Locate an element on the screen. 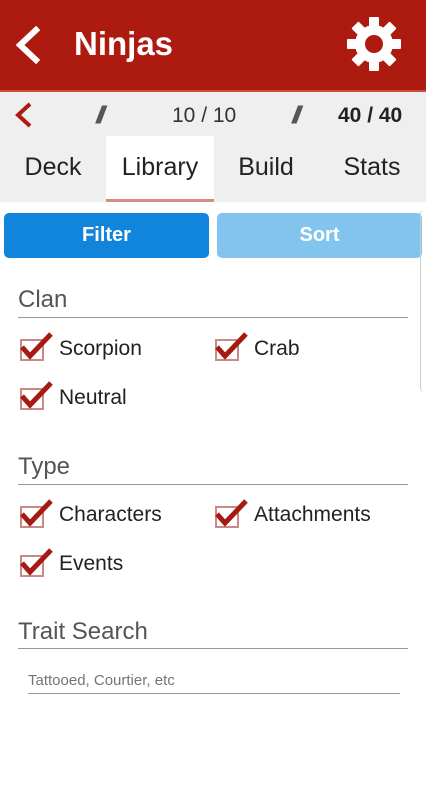 Image resolution: width=426 pixels, height=800 pixels. tab-bar: Deck Library Build Stats is located at coordinates (213, 169).